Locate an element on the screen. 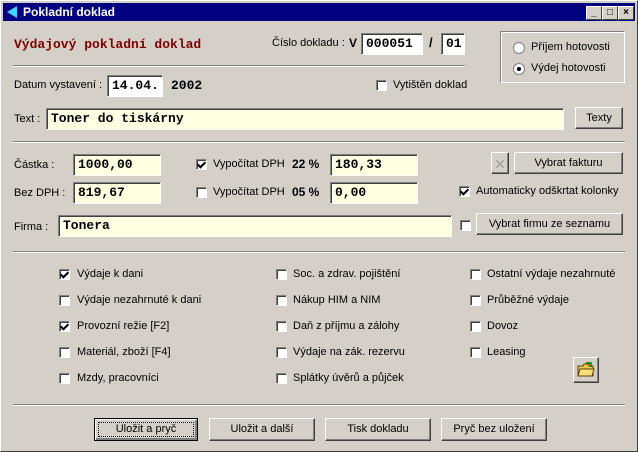 This screenshot has width=638, height=452. category-label: Průběžné výdaje is located at coordinates (528, 300).